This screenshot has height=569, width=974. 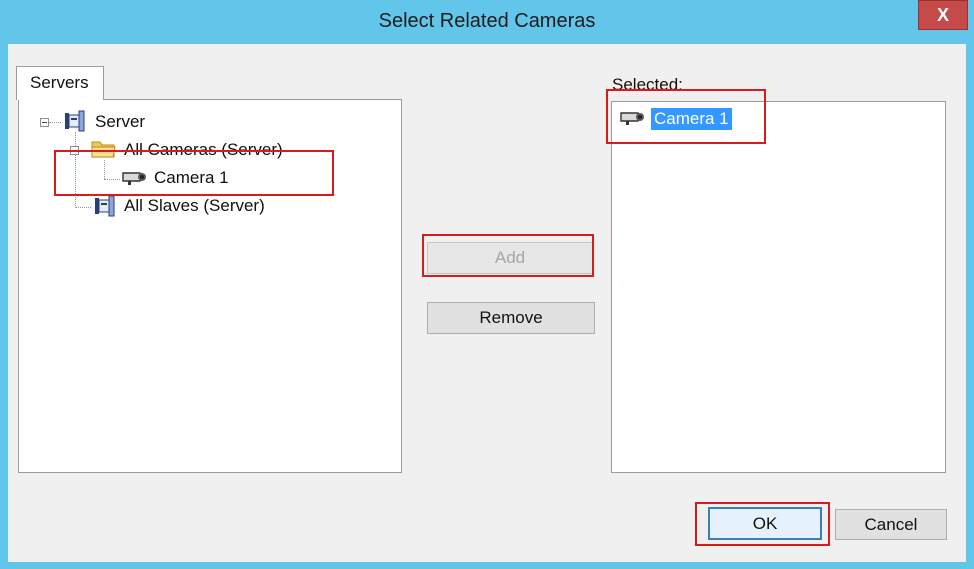 I want to click on cancel-button: Cancel, so click(x=891, y=524).